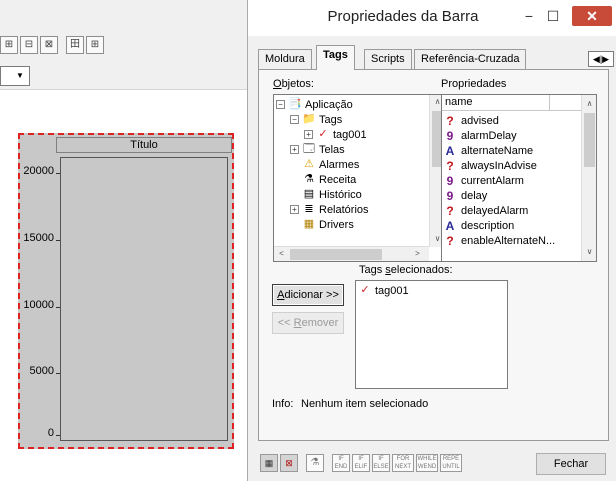  What do you see at coordinates (431, 334) in the screenshot?
I see `selected-tags-list: ✓ tag001` at bounding box center [431, 334].